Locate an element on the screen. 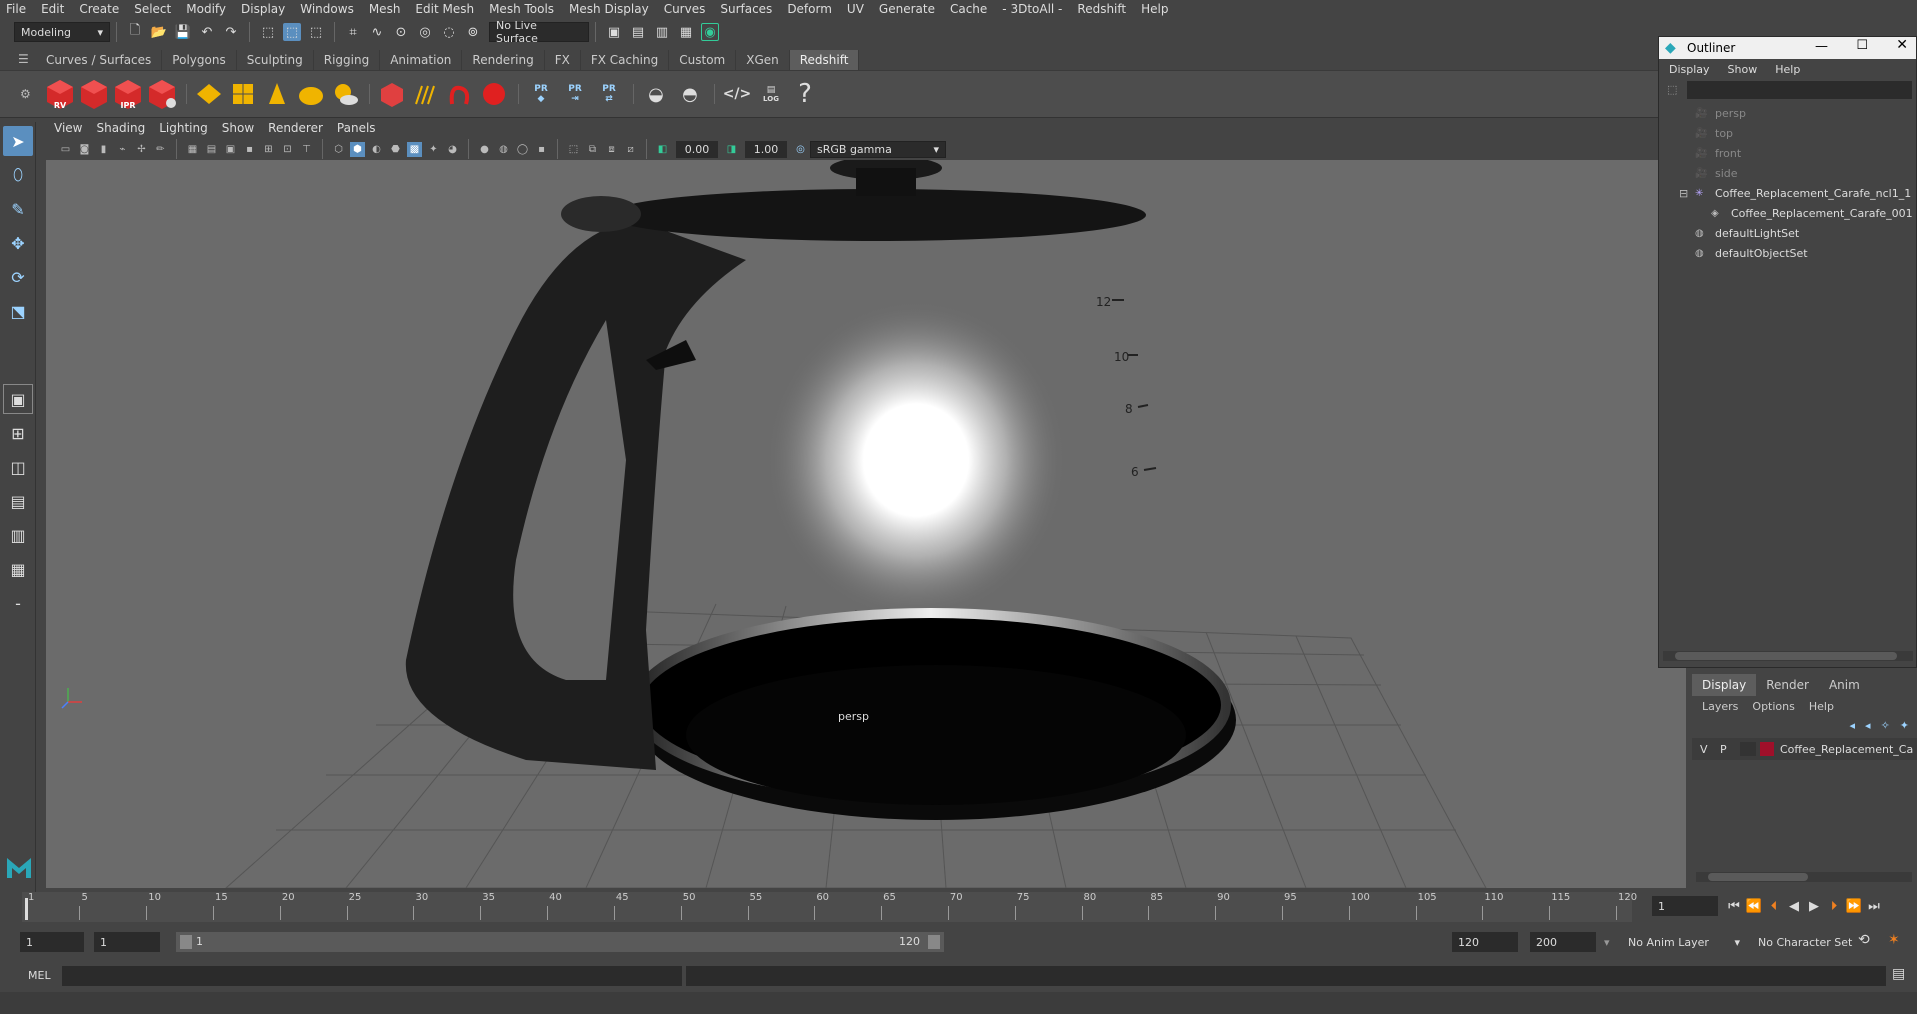 This screenshot has width=1917, height=1014. select-object-icon: ⬚ is located at coordinates (292, 32).